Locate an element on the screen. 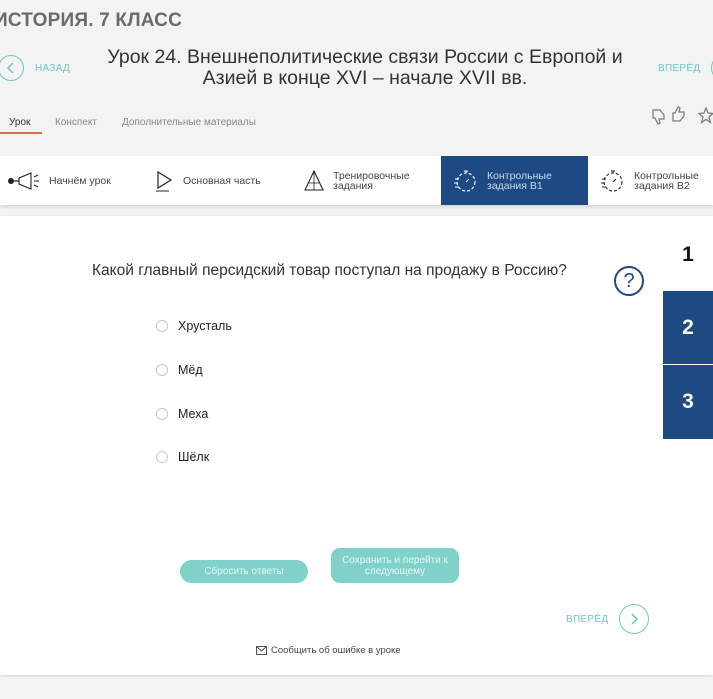 The height and width of the screenshot is (699, 713). chevron-right-icon is located at coordinates (634, 619).